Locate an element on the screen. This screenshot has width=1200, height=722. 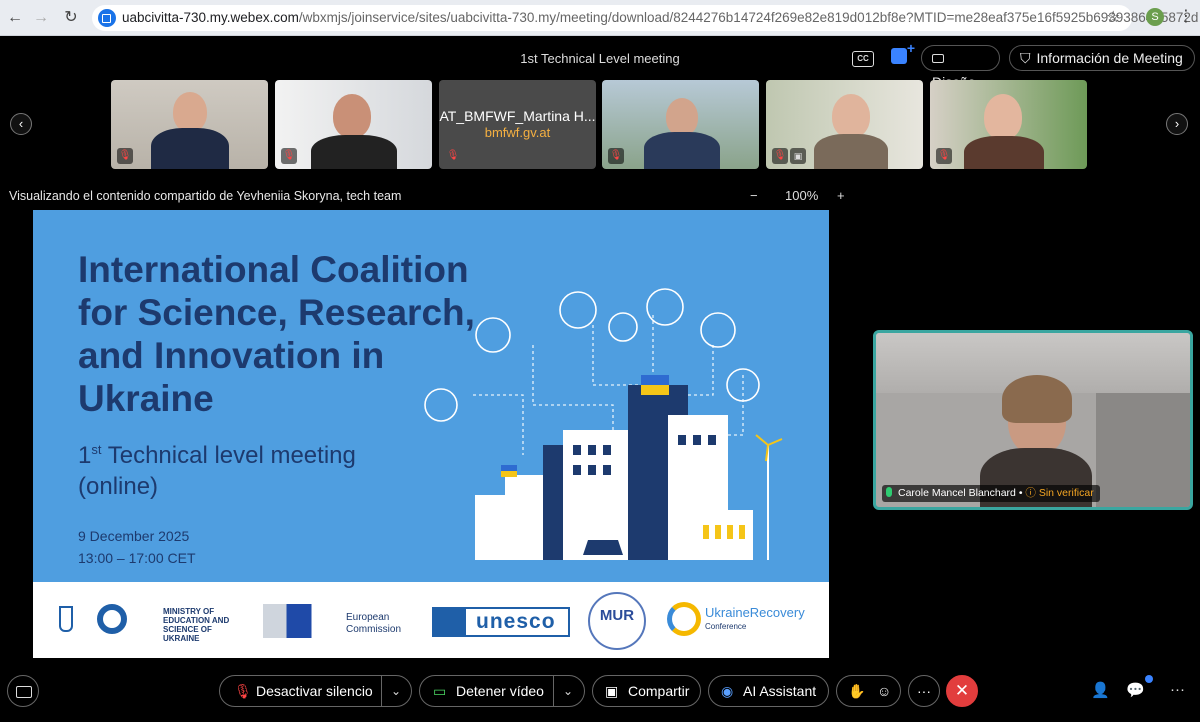
unesco-temple-icon is located at coordinates (450, 622).